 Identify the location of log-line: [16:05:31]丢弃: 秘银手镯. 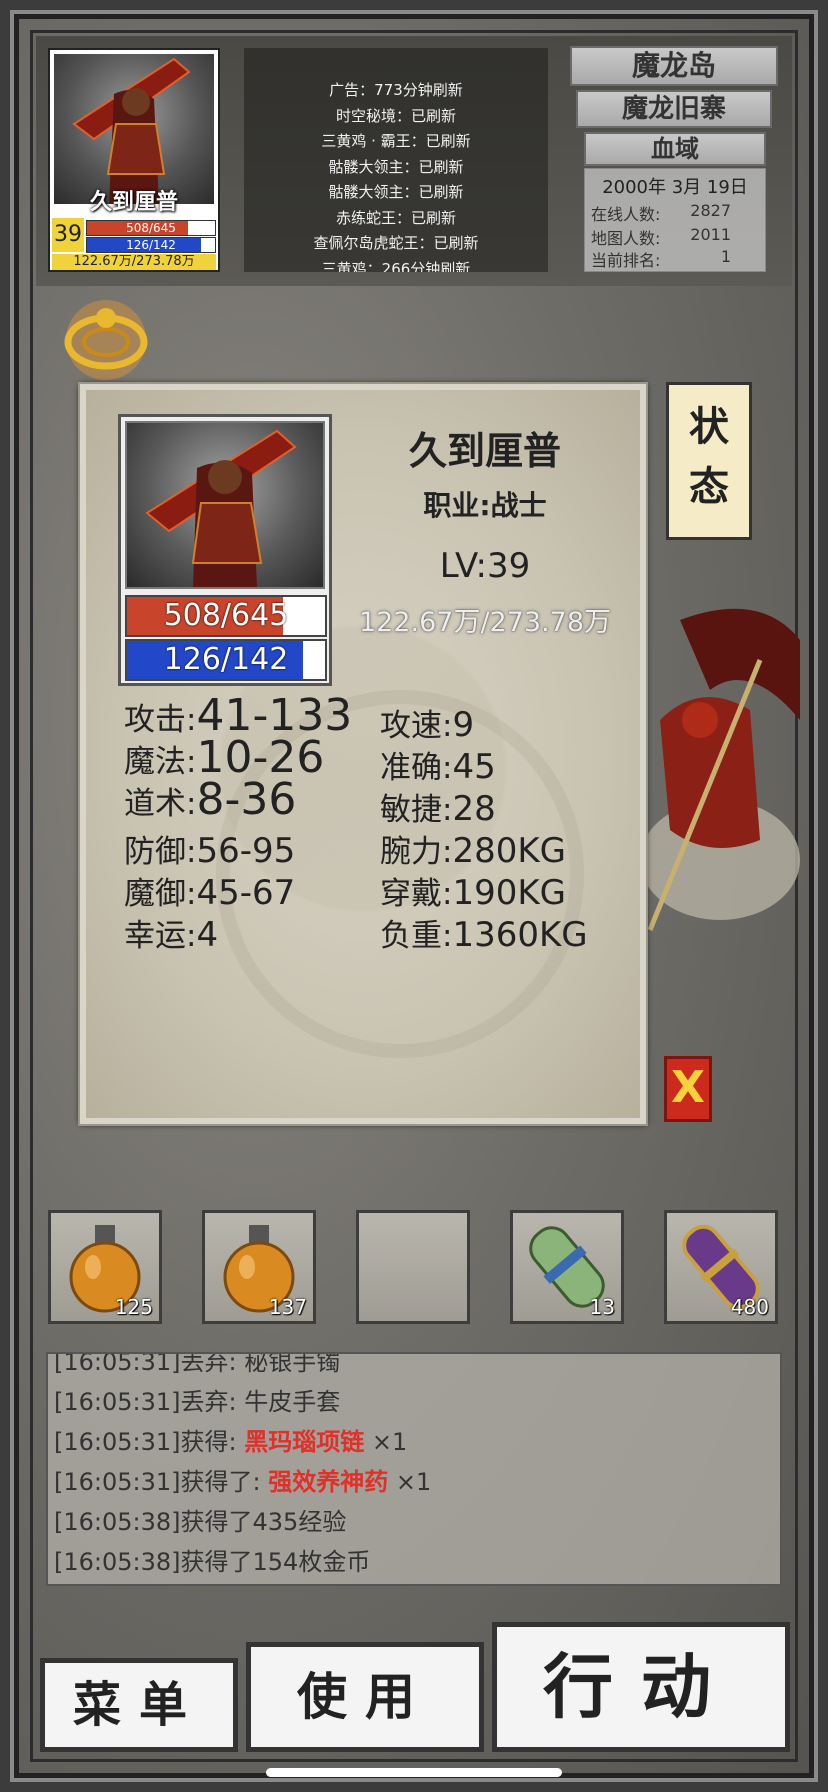
(197, 1367).